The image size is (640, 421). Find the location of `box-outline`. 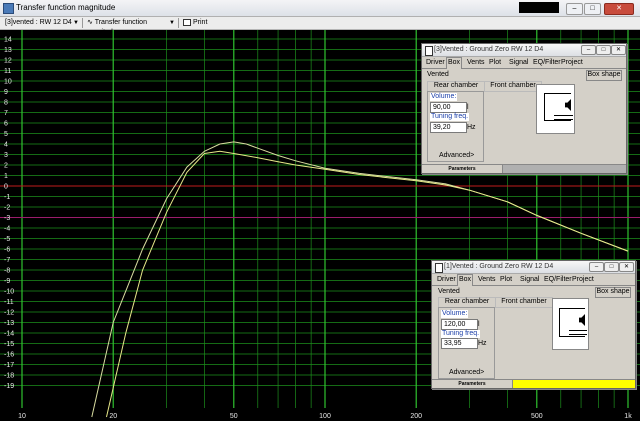

box-outline is located at coordinates (572, 322).